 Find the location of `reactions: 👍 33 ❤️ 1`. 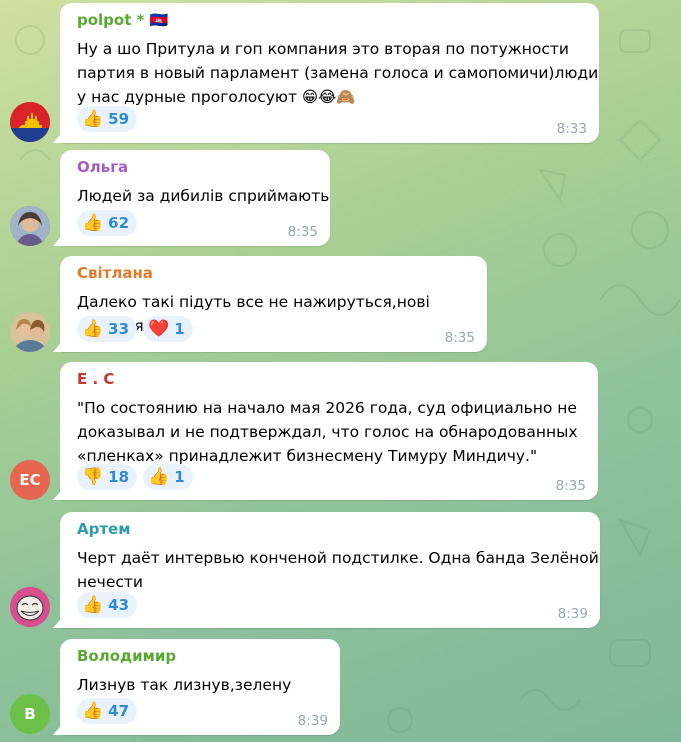

reactions: 👍 33 ❤️ 1 is located at coordinates (135, 329).